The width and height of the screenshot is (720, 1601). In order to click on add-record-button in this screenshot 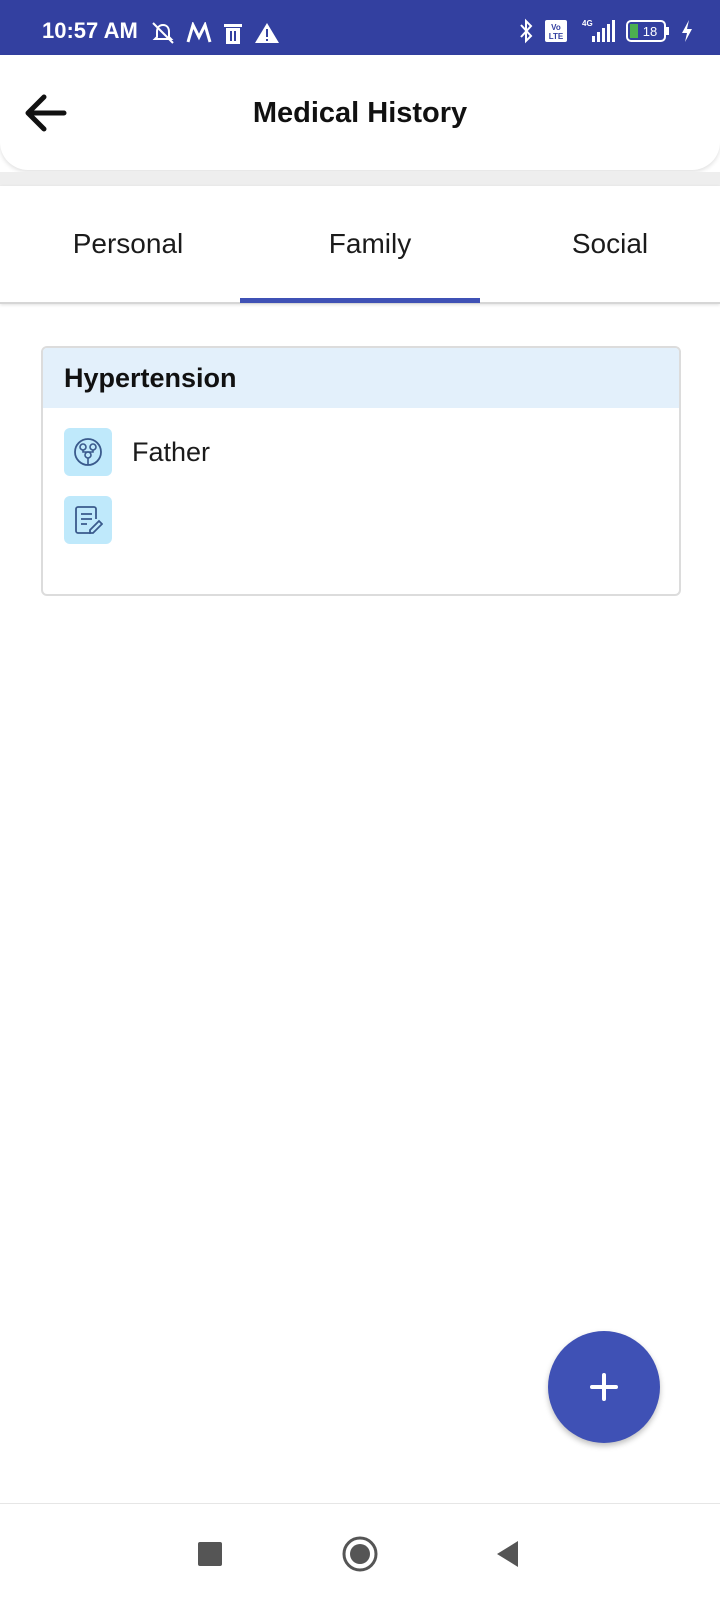, I will do `click(604, 1387)`.